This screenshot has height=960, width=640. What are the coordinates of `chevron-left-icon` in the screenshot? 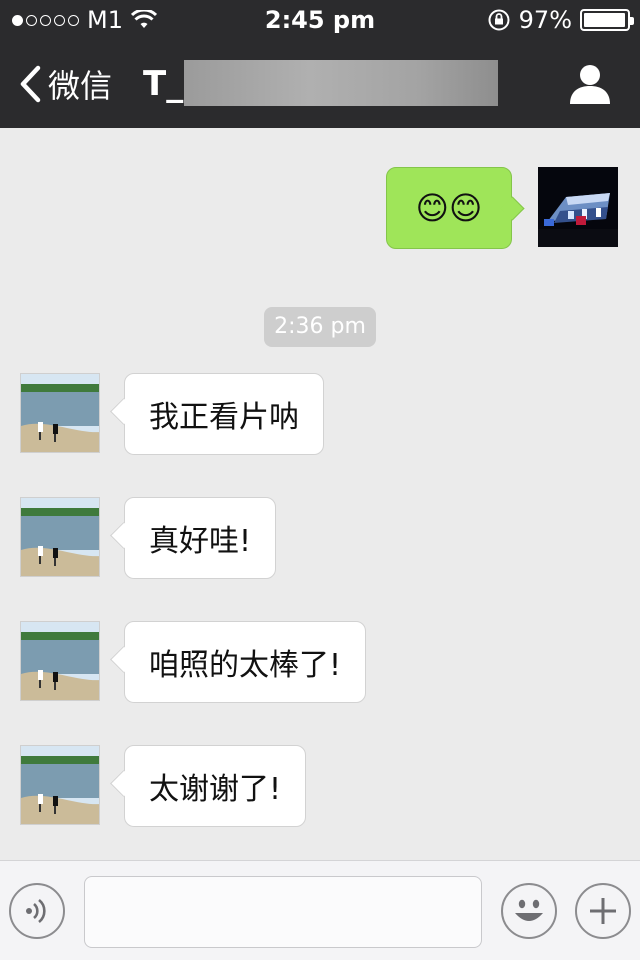 It's located at (30, 84).